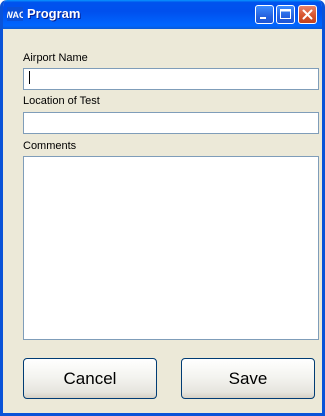  What do you see at coordinates (248, 378) in the screenshot?
I see `save-button: Save` at bounding box center [248, 378].